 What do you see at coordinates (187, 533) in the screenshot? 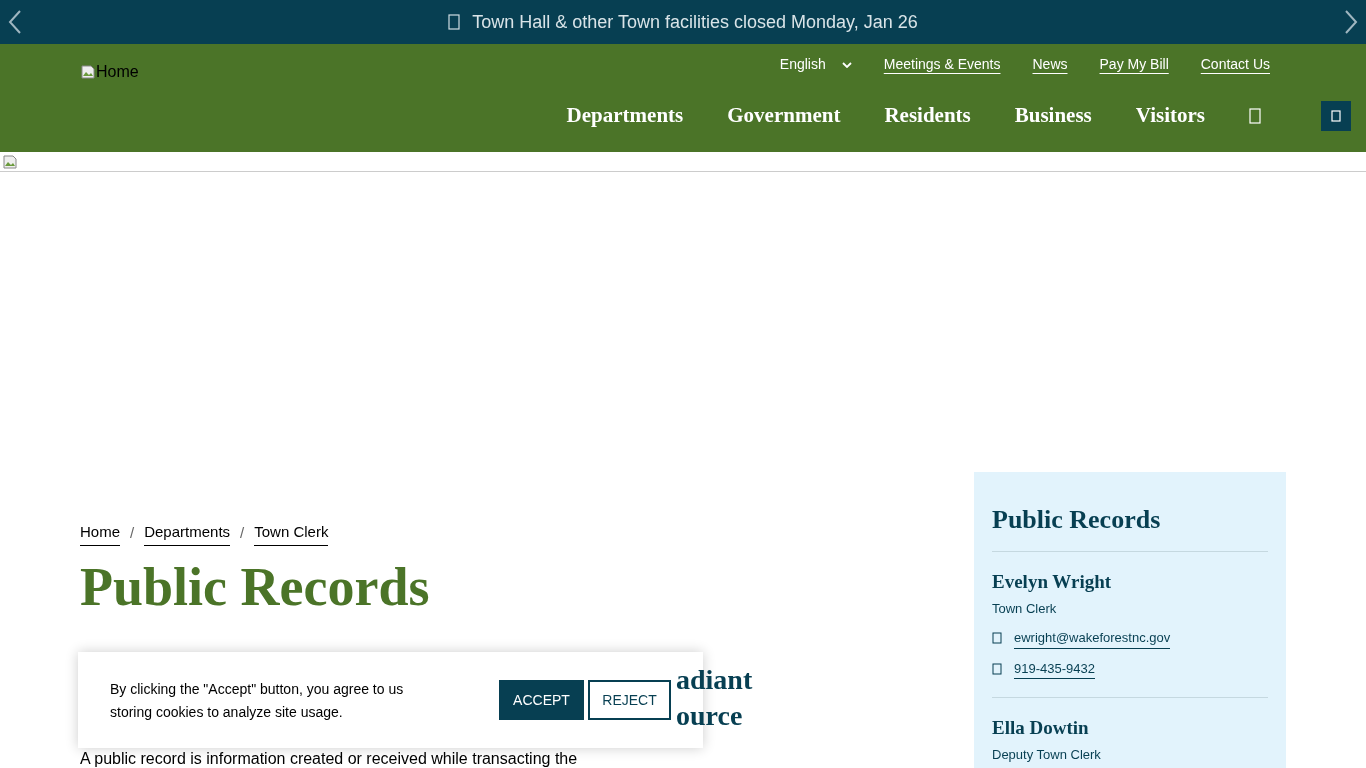
I see `breadcrumb-link: Departments` at bounding box center [187, 533].